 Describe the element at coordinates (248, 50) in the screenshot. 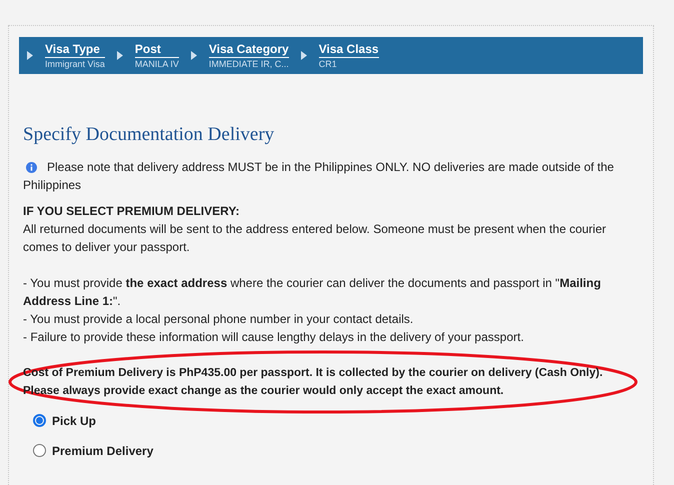

I see `step-title: Visa Category` at that location.